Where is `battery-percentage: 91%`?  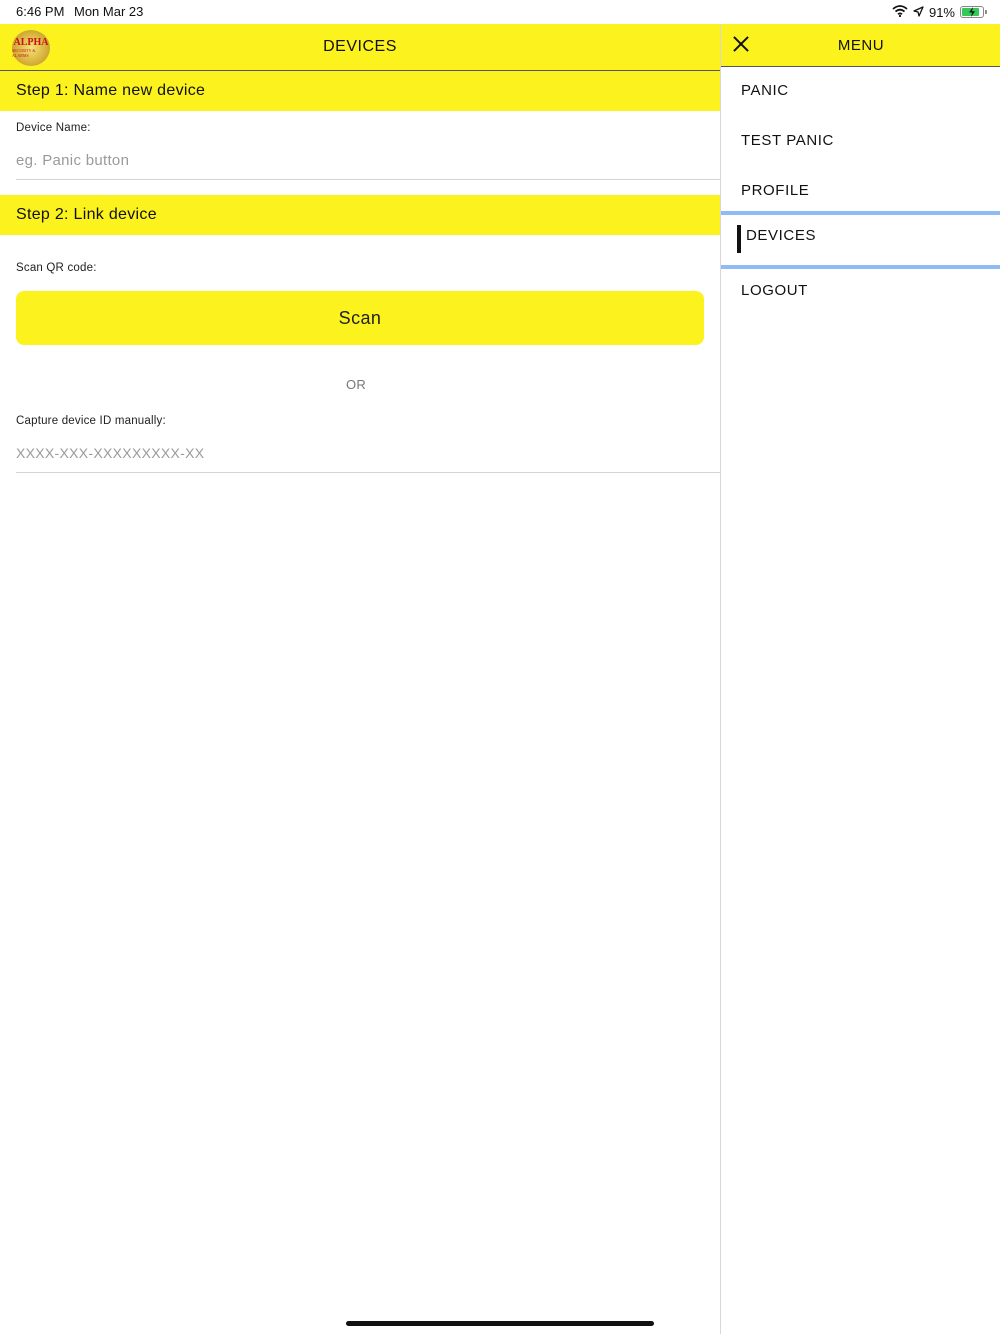 battery-percentage: 91% is located at coordinates (941, 12).